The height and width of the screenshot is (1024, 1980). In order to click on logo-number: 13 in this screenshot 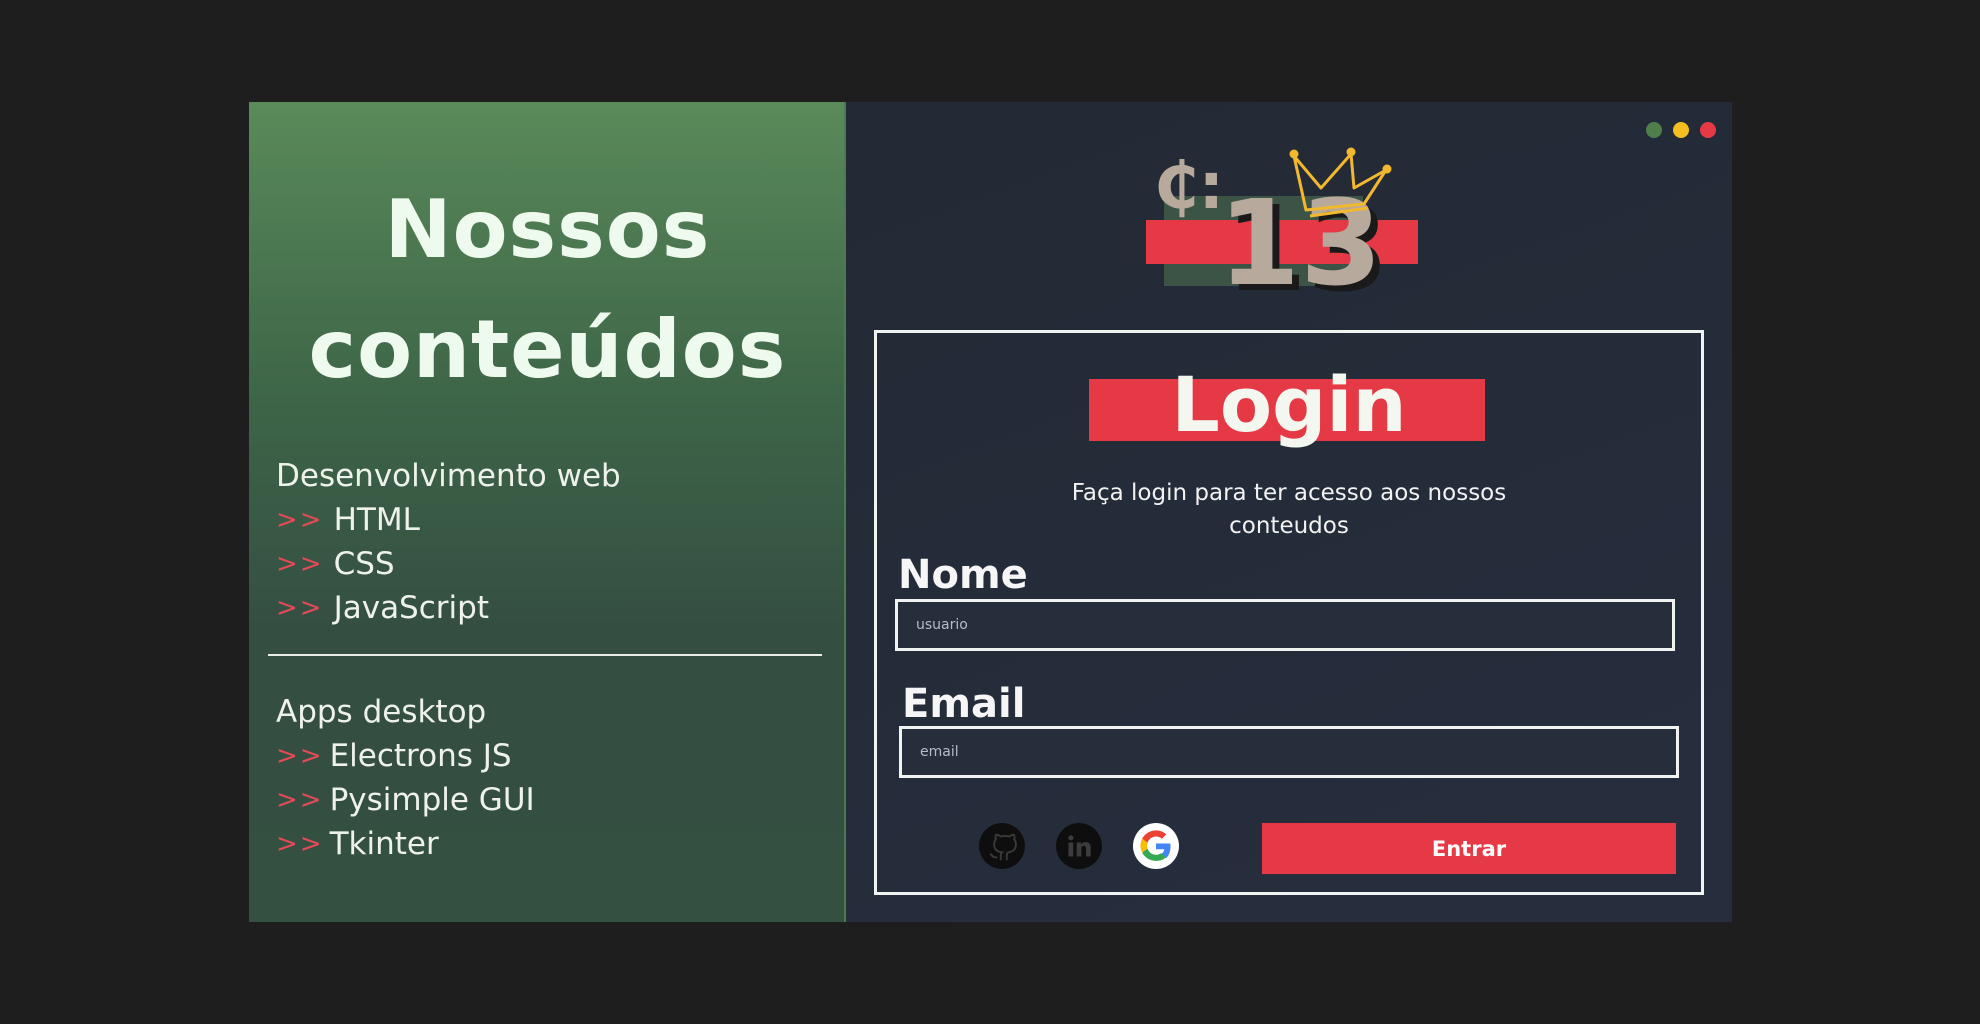, I will do `click(1300, 238)`.